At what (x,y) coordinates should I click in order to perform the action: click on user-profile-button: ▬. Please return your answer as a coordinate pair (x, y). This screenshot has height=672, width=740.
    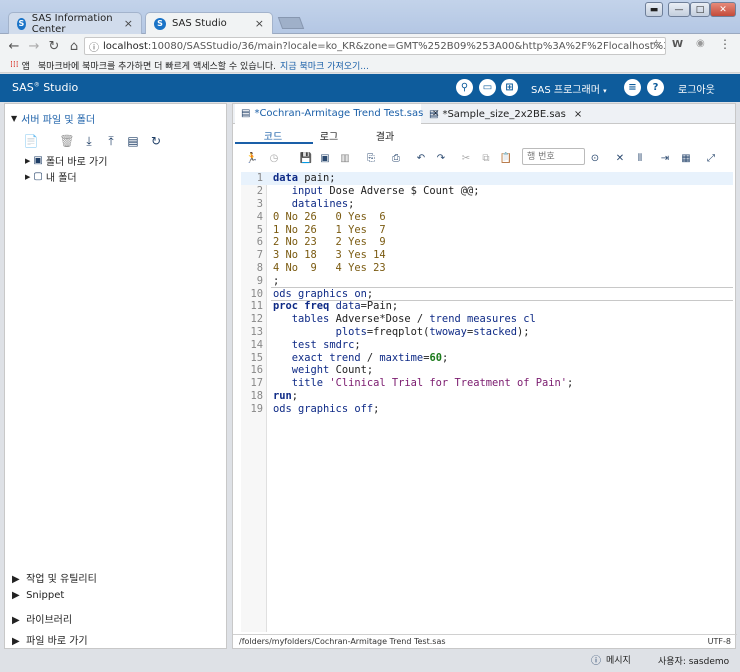
    Looking at the image, I should click on (654, 9).